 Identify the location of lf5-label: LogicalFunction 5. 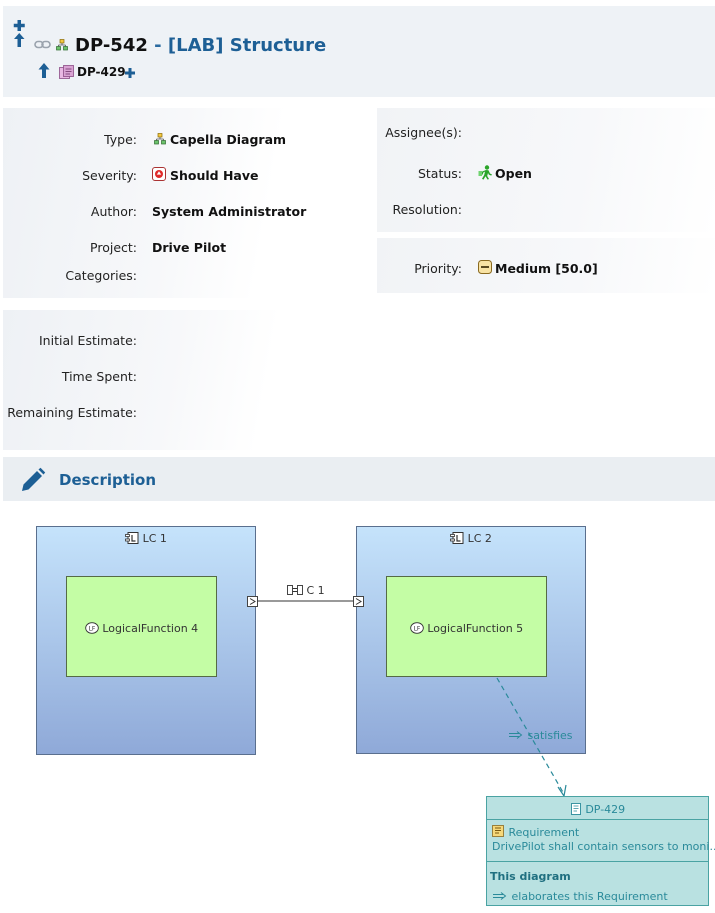
(475, 628).